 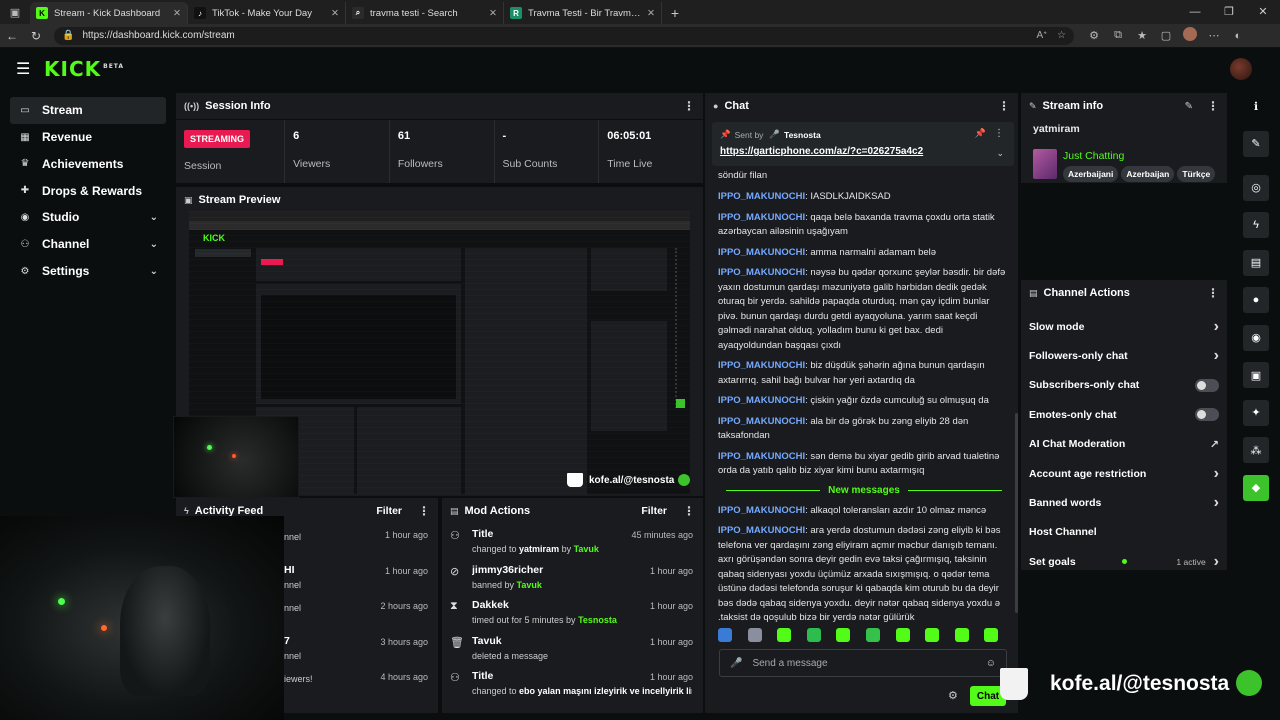 What do you see at coordinates (654, 511) in the screenshot?
I see `mod-filter-button: Filter` at bounding box center [654, 511].